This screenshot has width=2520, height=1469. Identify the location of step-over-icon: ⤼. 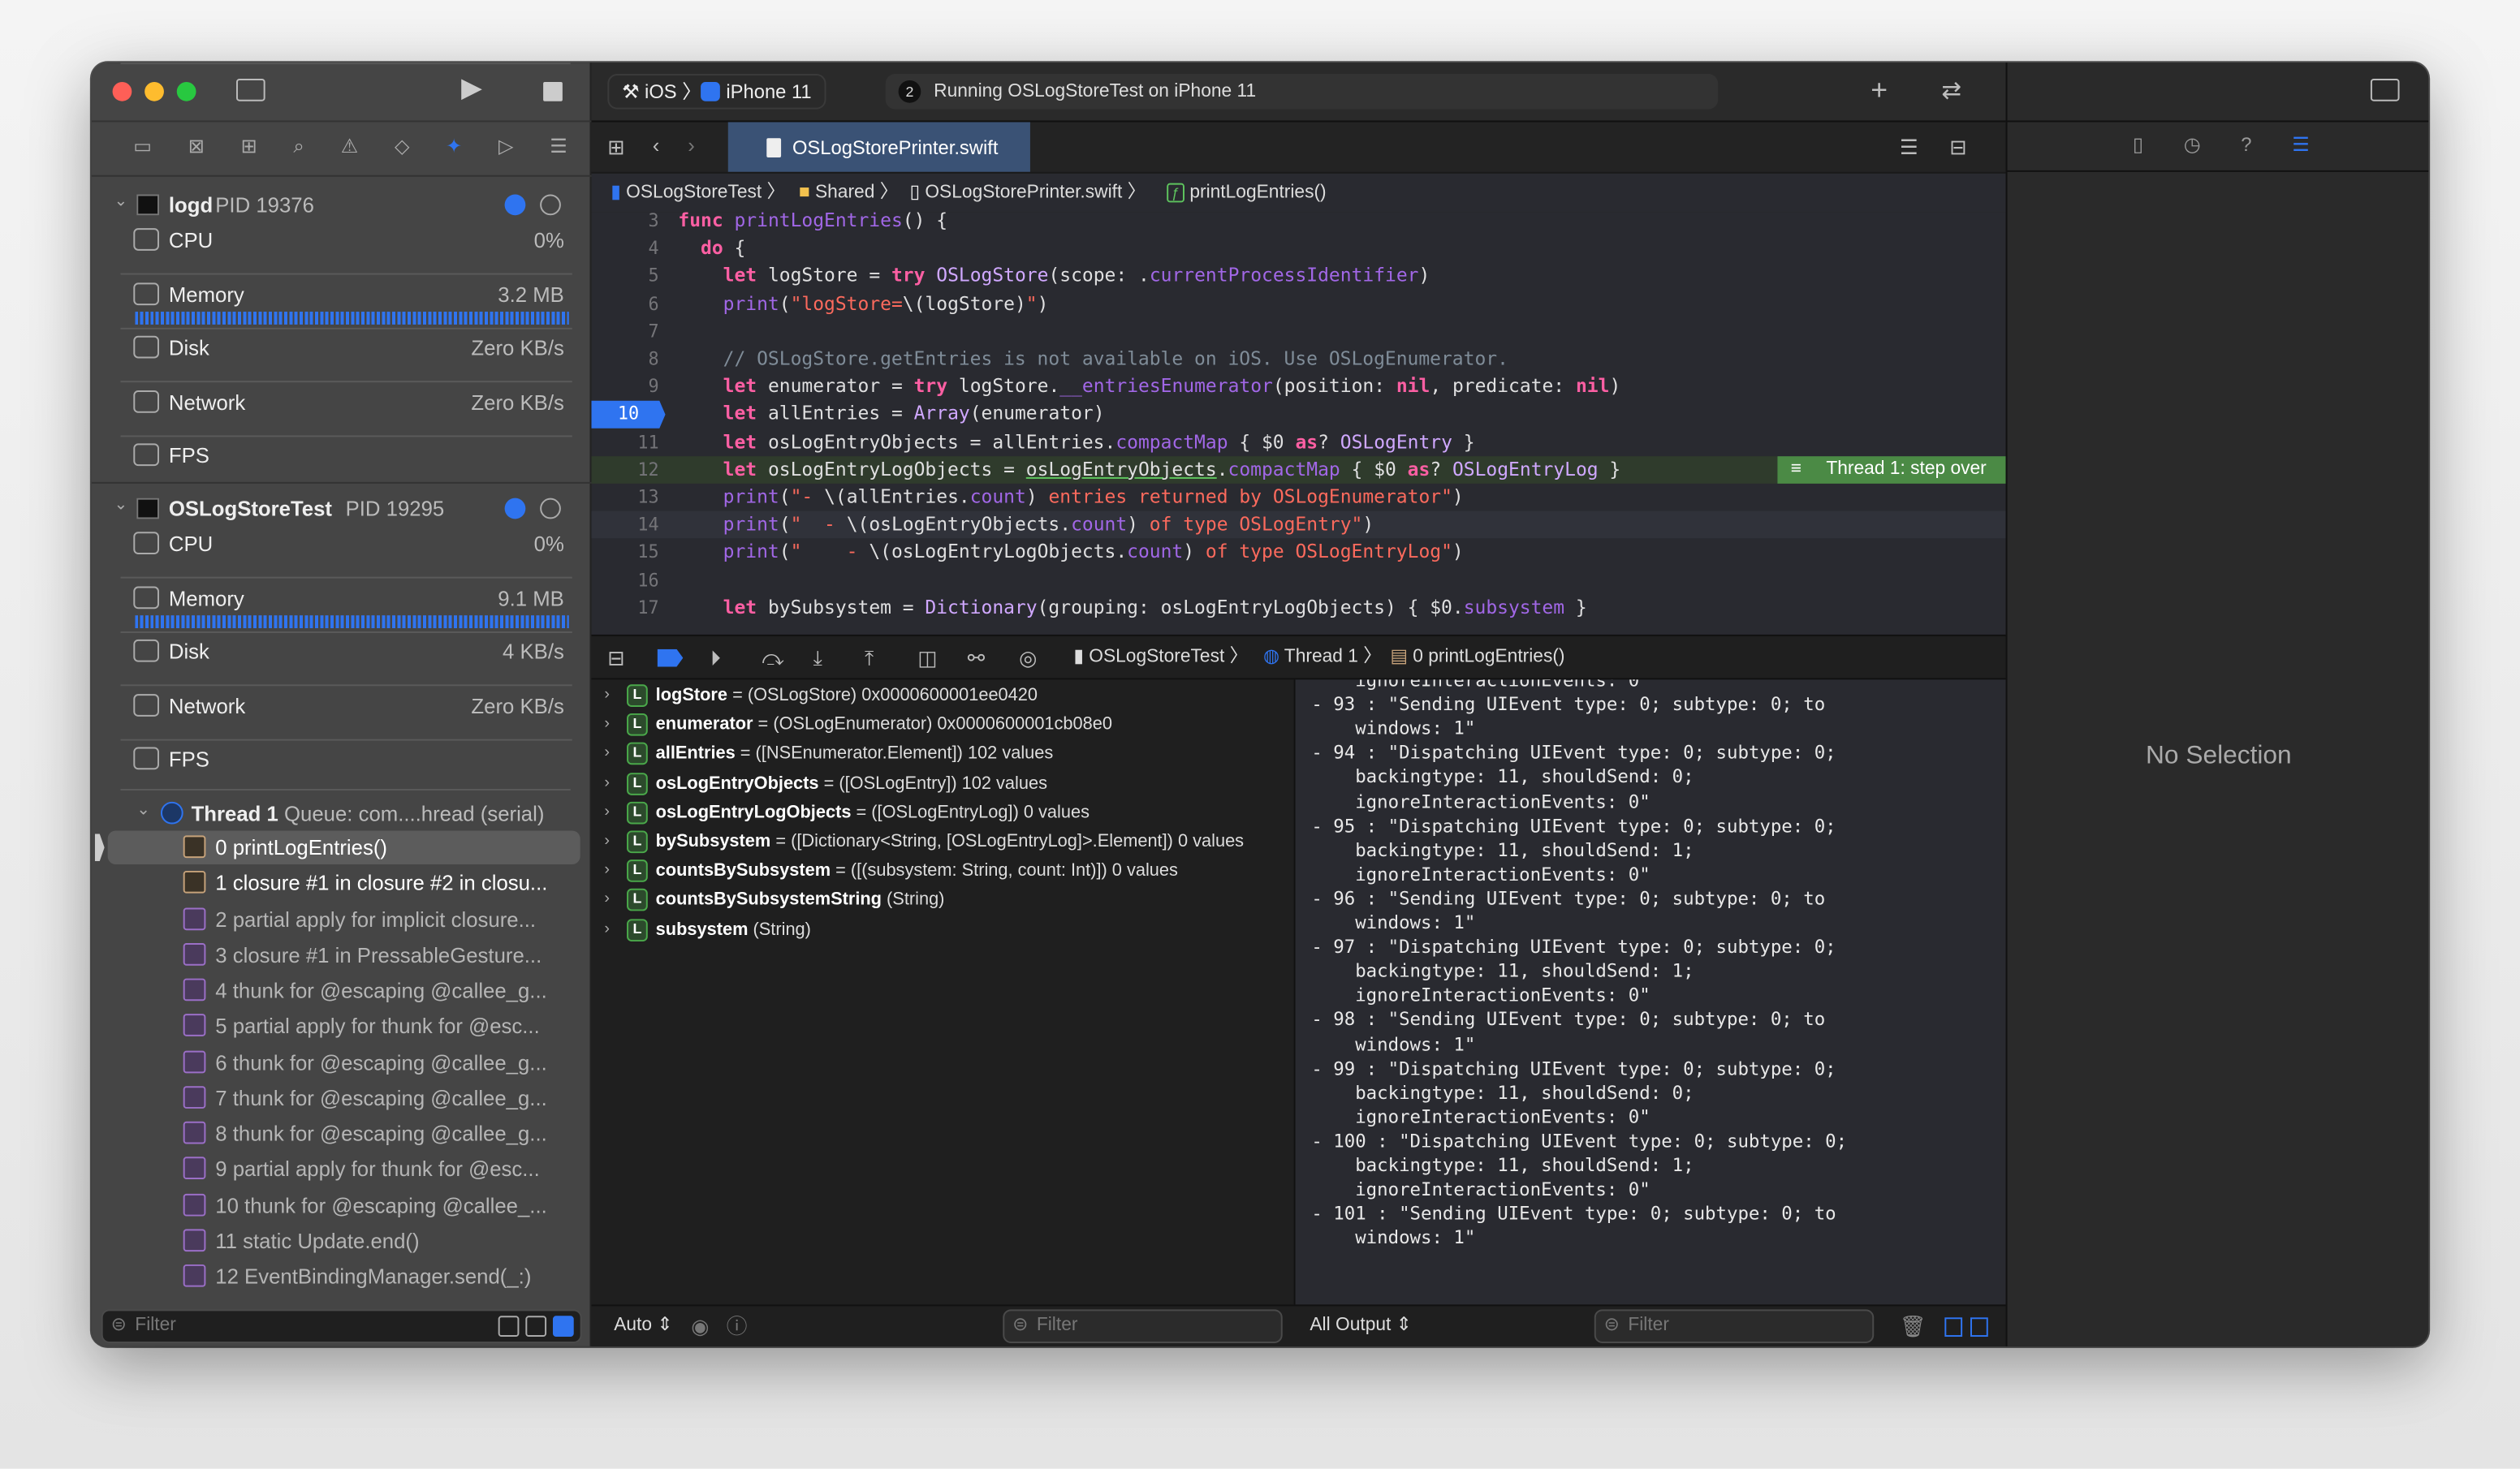
(773, 657).